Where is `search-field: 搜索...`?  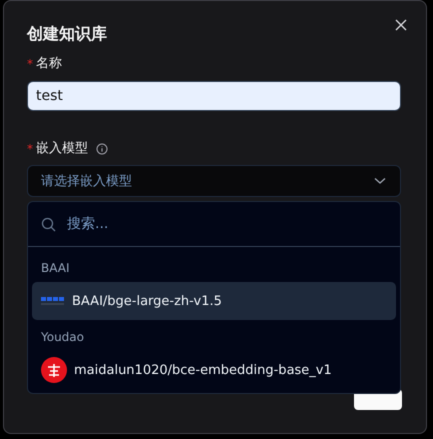 search-field: 搜索... is located at coordinates (226, 224).